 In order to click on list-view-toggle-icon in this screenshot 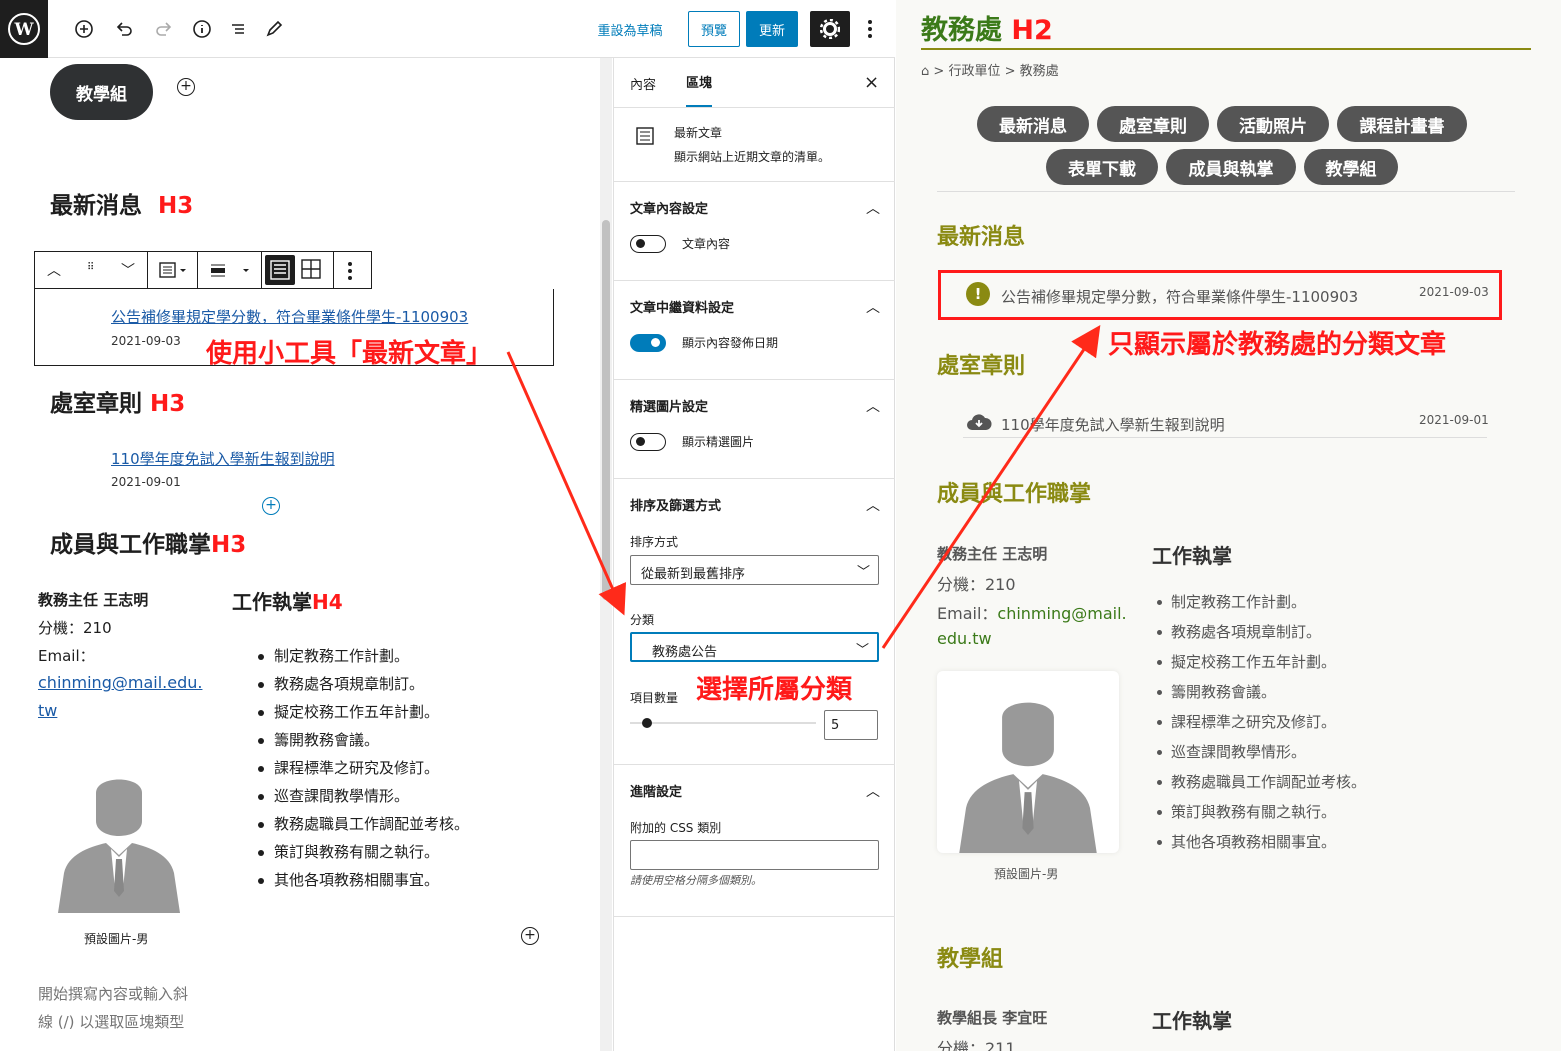, I will do `click(280, 270)`.